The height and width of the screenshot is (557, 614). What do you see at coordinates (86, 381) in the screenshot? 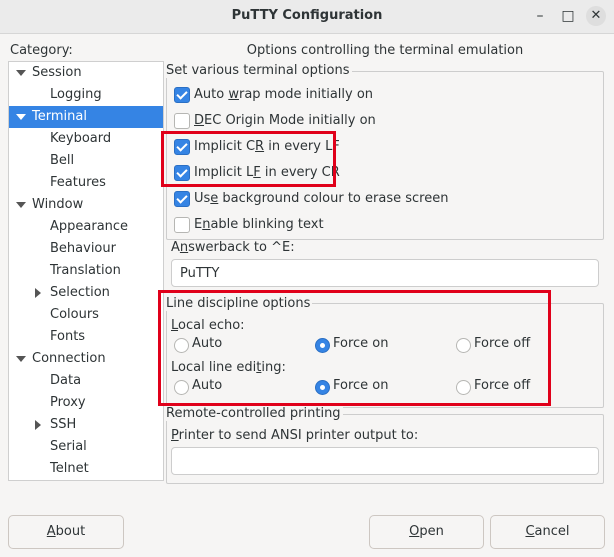
I see `tree-item-data: Data` at bounding box center [86, 381].